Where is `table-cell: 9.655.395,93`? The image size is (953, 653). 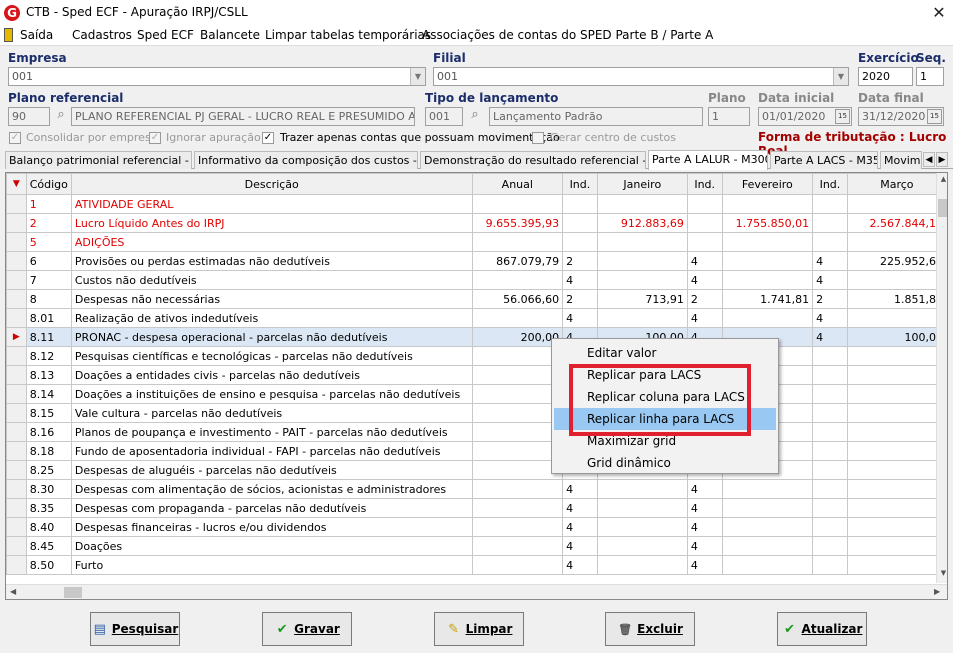 table-cell: 9.655.395,93 is located at coordinates (517, 223).